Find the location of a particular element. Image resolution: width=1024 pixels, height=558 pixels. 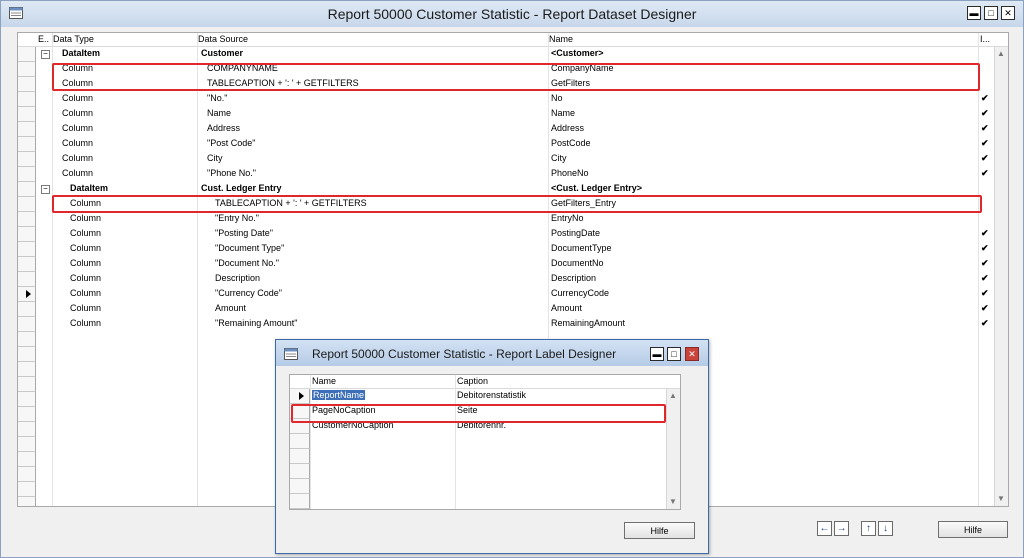

dialog-minimize-button: ▬ is located at coordinates (657, 354).